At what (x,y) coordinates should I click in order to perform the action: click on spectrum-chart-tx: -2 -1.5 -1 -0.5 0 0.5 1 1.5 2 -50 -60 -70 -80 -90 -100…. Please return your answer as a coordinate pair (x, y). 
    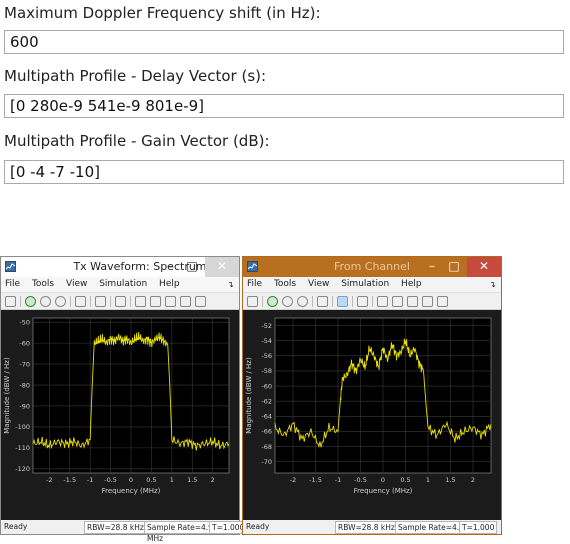
    Looking at the image, I should click on (116, 406).